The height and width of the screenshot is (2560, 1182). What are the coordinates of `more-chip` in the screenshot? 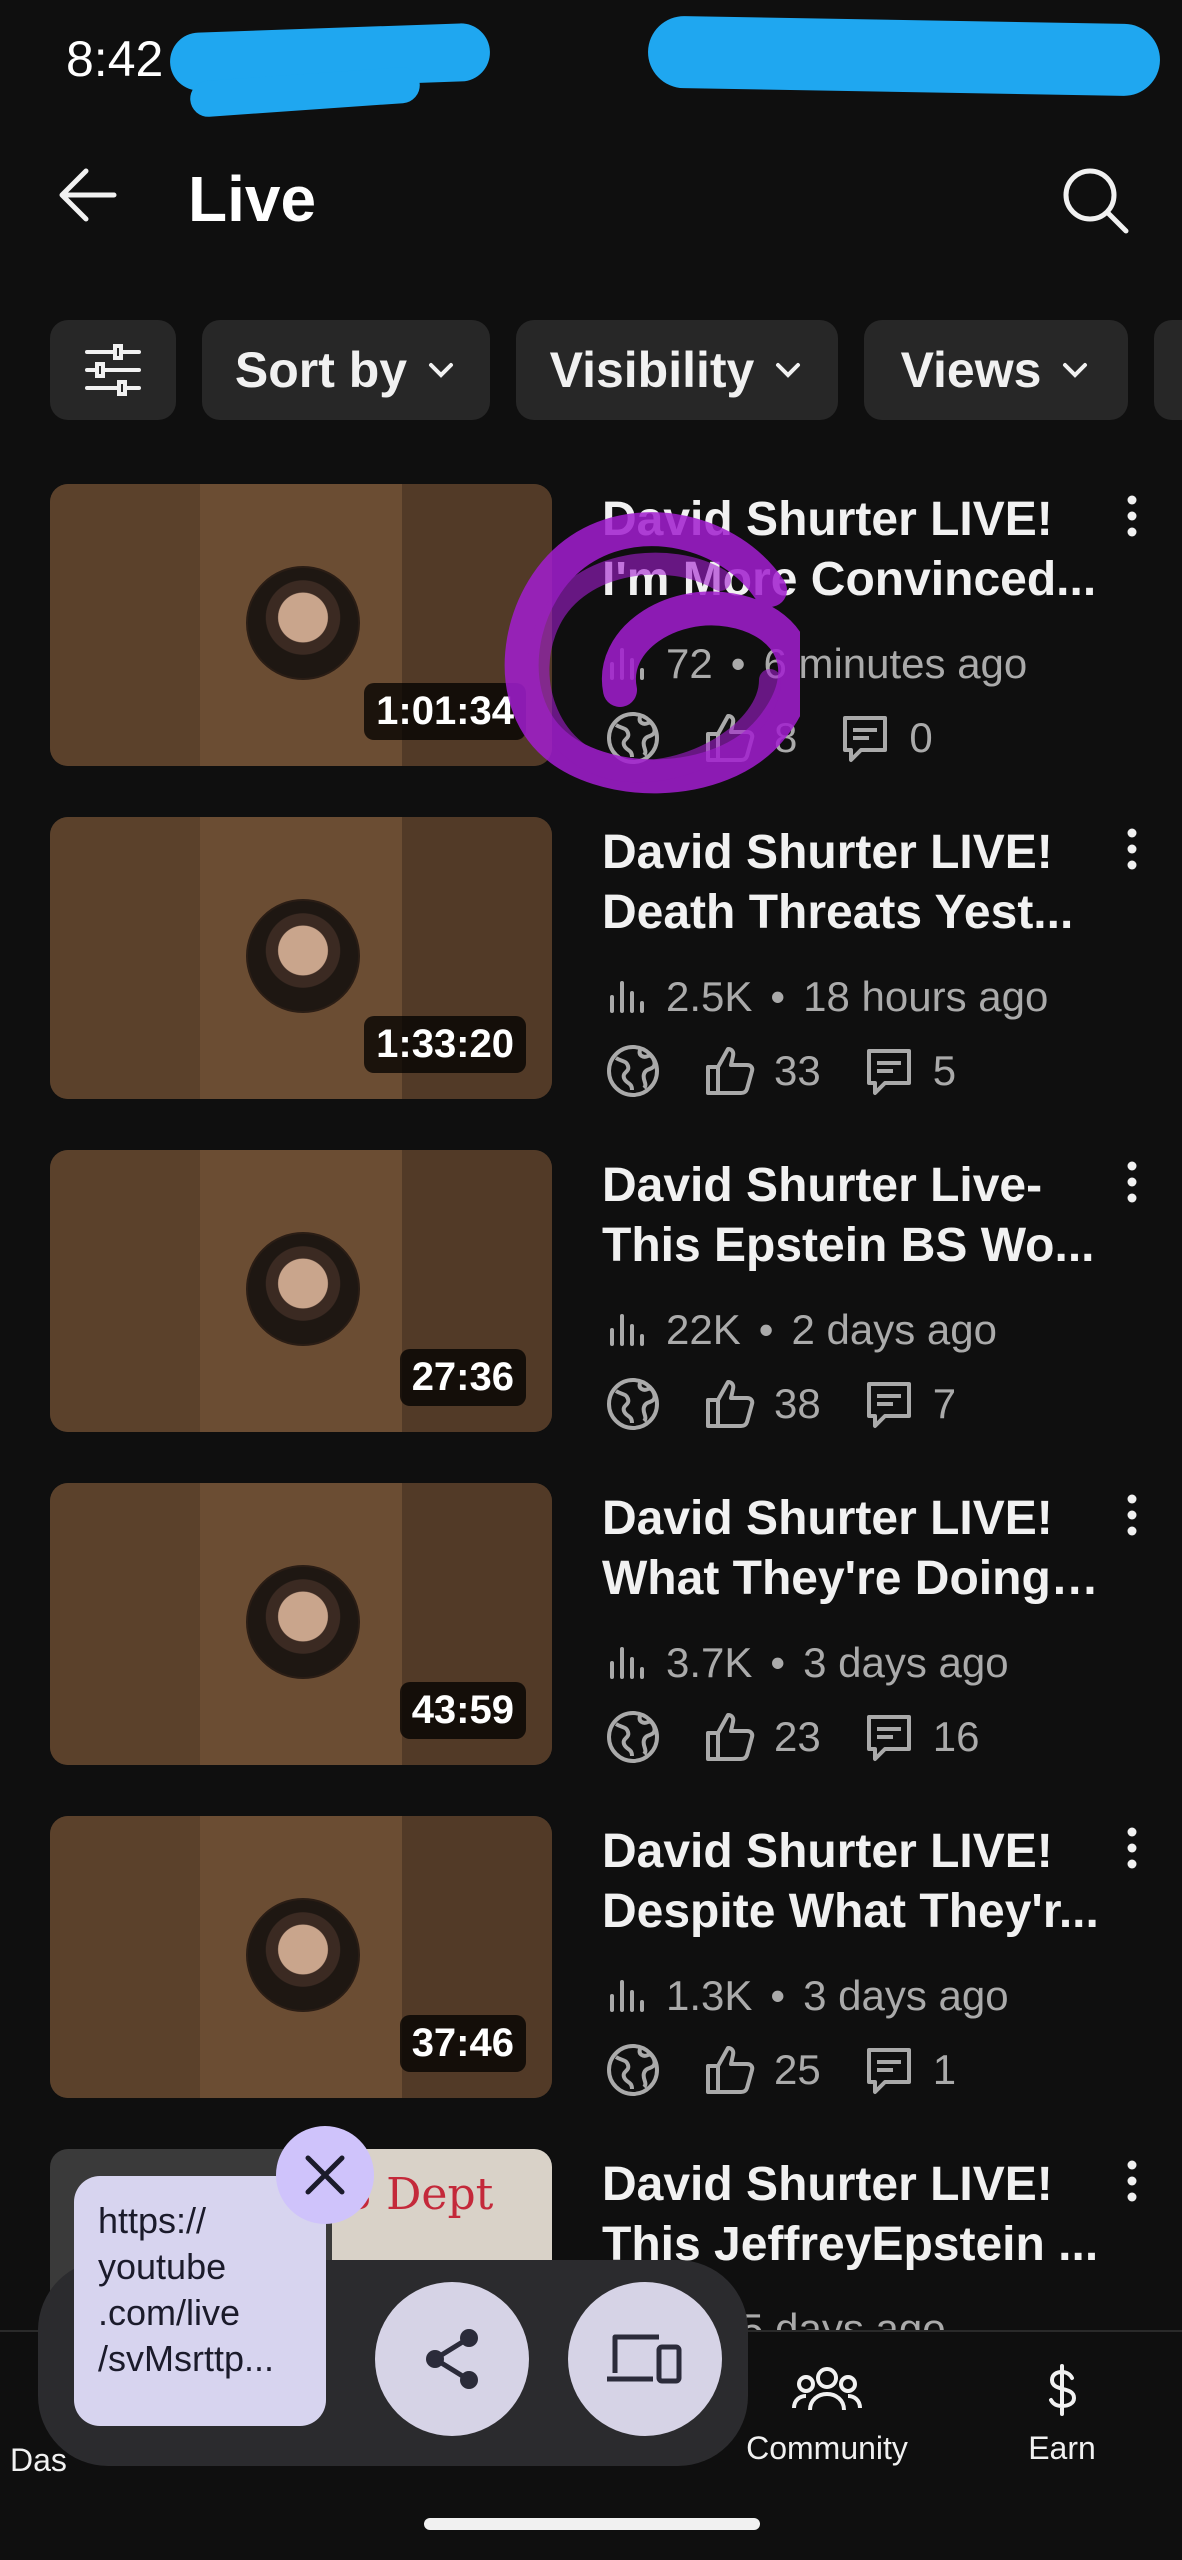 It's located at (1168, 370).